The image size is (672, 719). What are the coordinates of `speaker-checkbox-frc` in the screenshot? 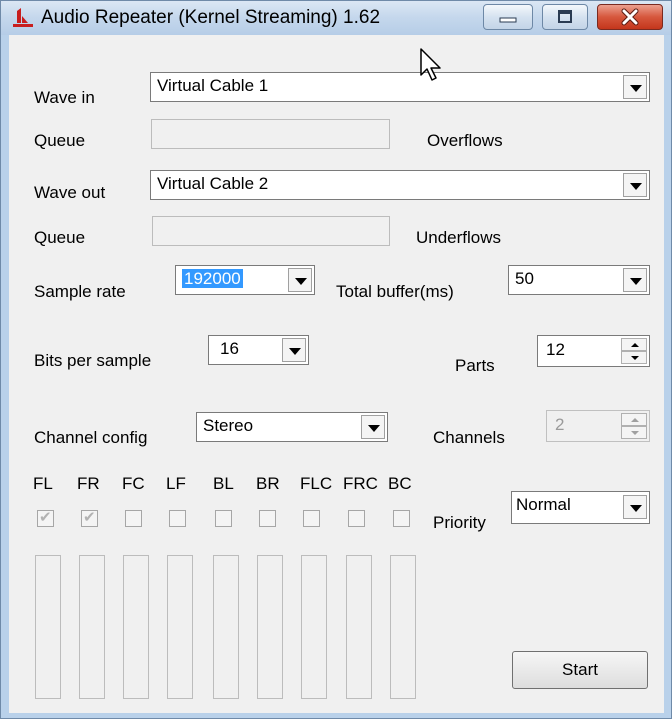 It's located at (356, 518).